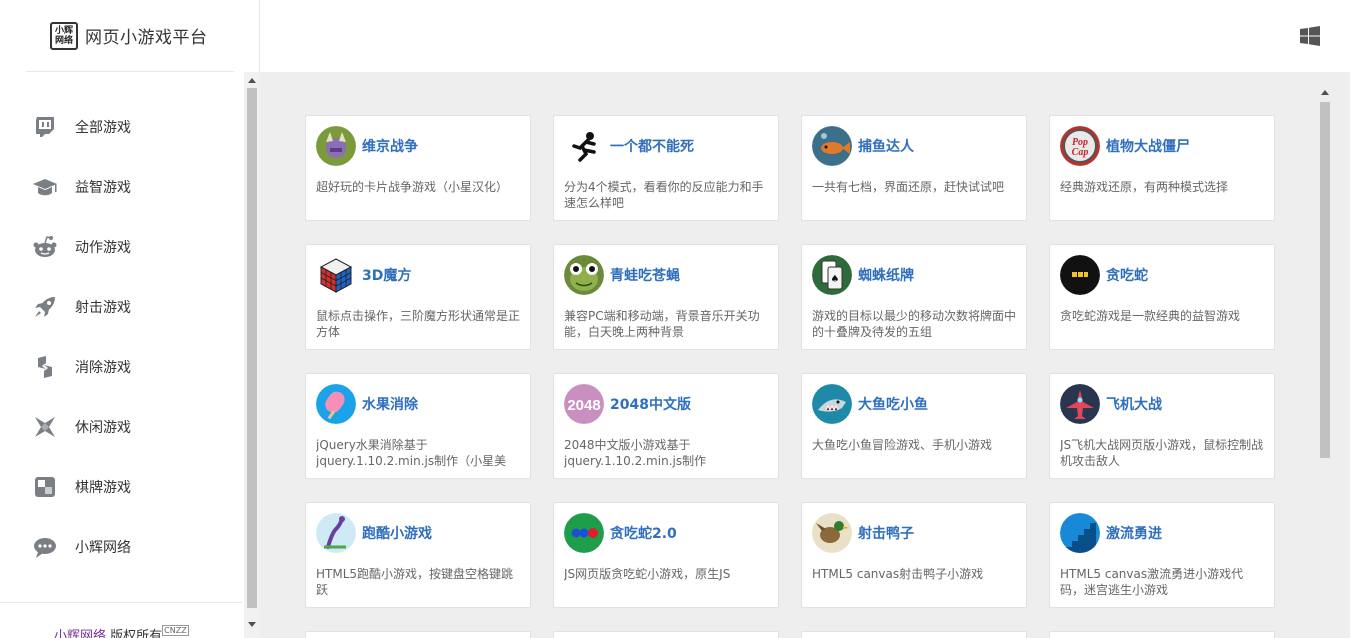 This screenshot has height=638, width=1366. I want to click on game-description: HTML5 canvas激流勇进小游戏代码，迷宫逃生小游戏, so click(1152, 582).